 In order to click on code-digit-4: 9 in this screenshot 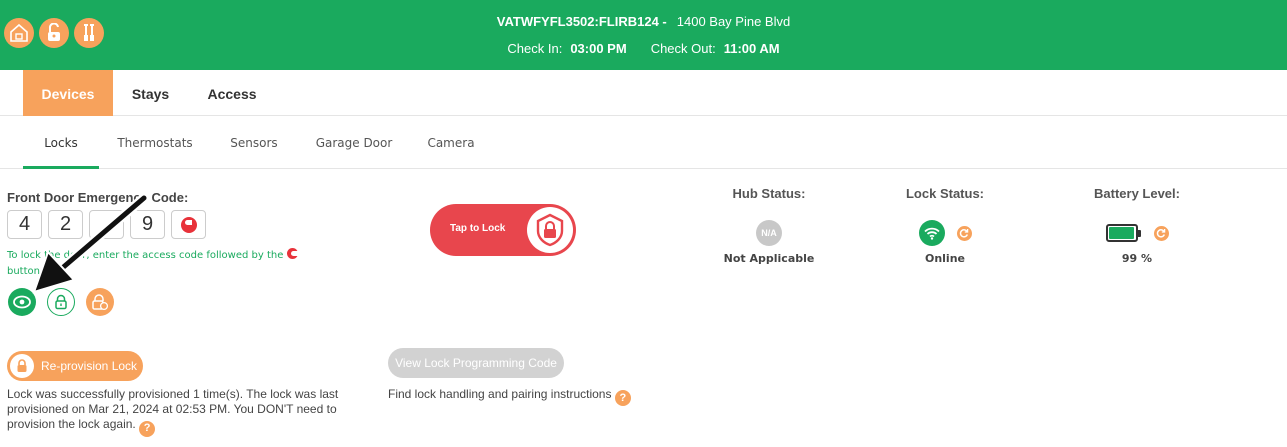, I will do `click(147, 224)`.